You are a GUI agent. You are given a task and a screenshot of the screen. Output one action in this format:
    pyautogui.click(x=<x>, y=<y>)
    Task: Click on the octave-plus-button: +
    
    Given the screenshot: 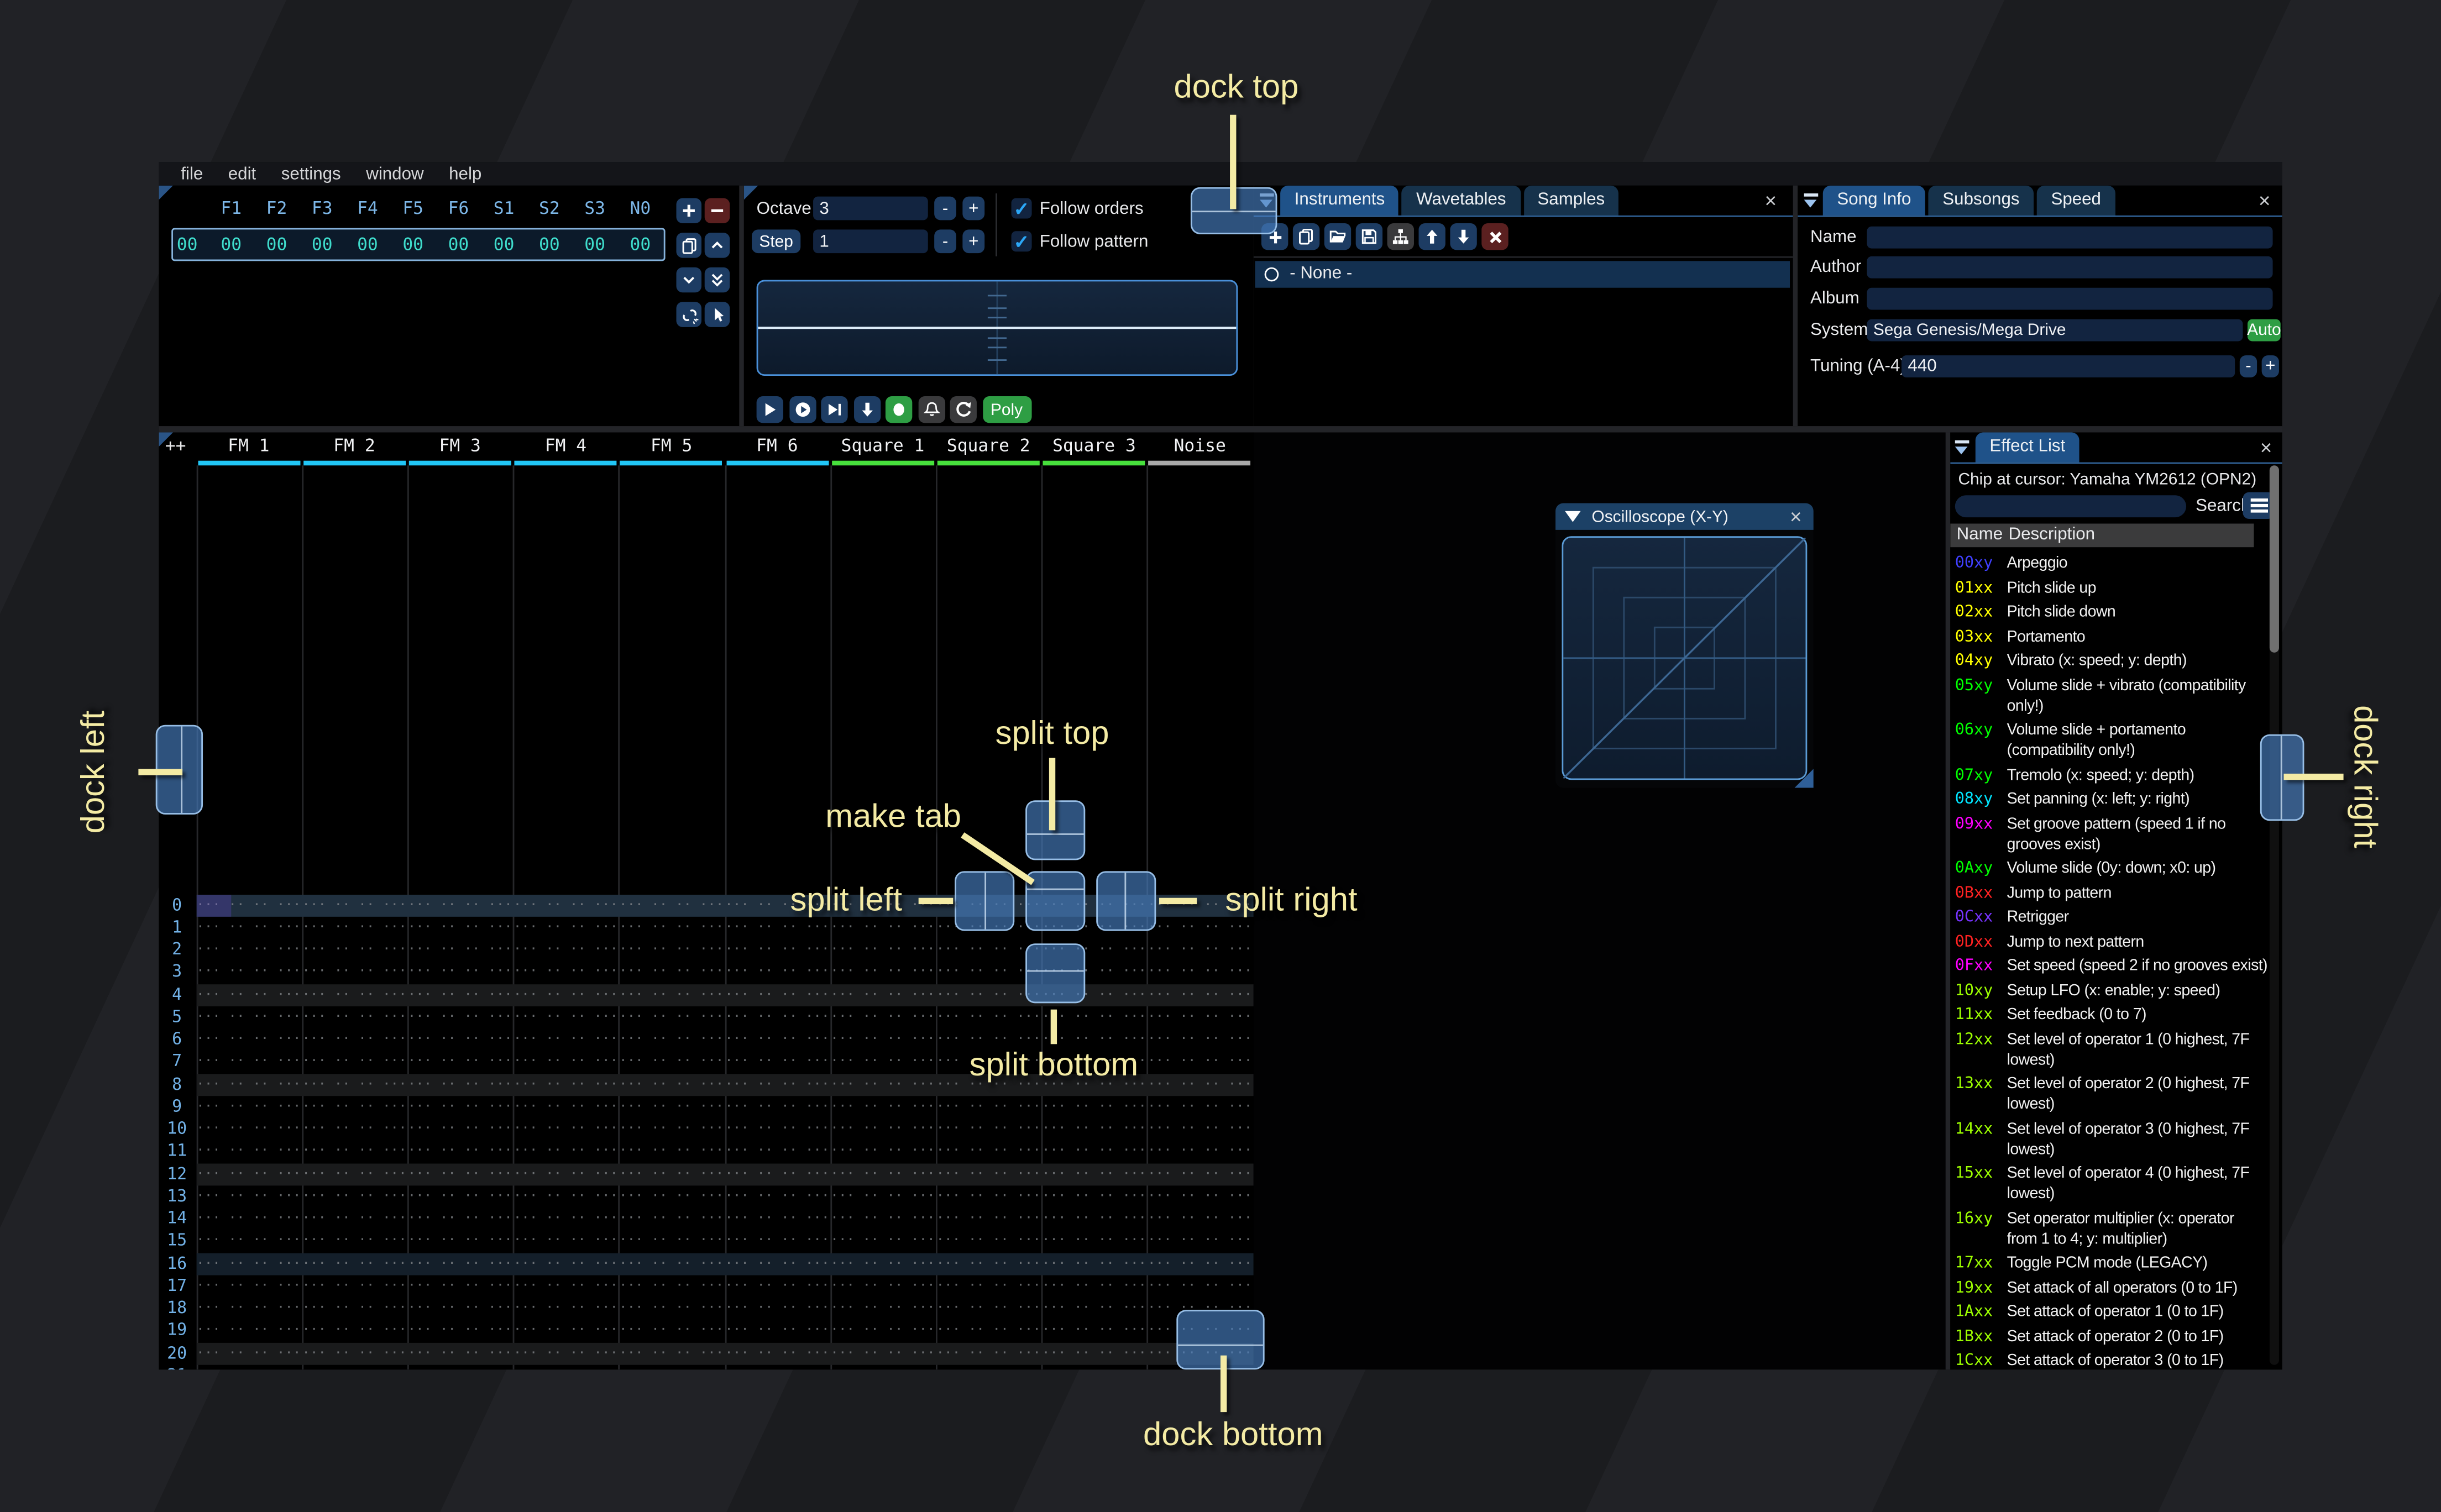 What is the action you would take?
    pyautogui.click(x=973, y=209)
    